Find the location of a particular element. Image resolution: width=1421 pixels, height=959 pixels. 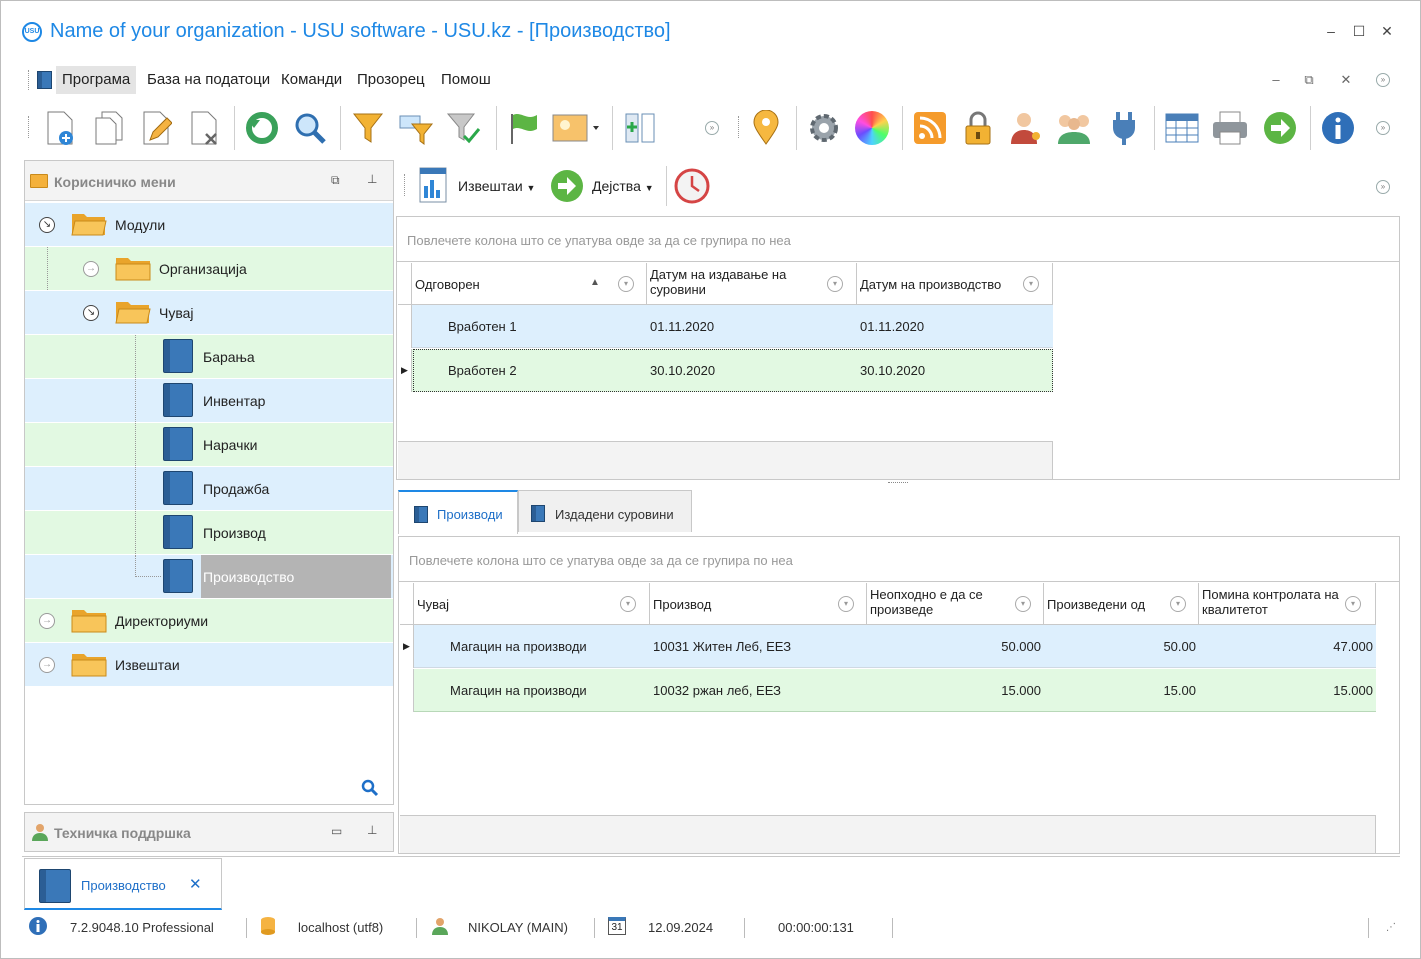

add-column-icon is located at coordinates (640, 128).